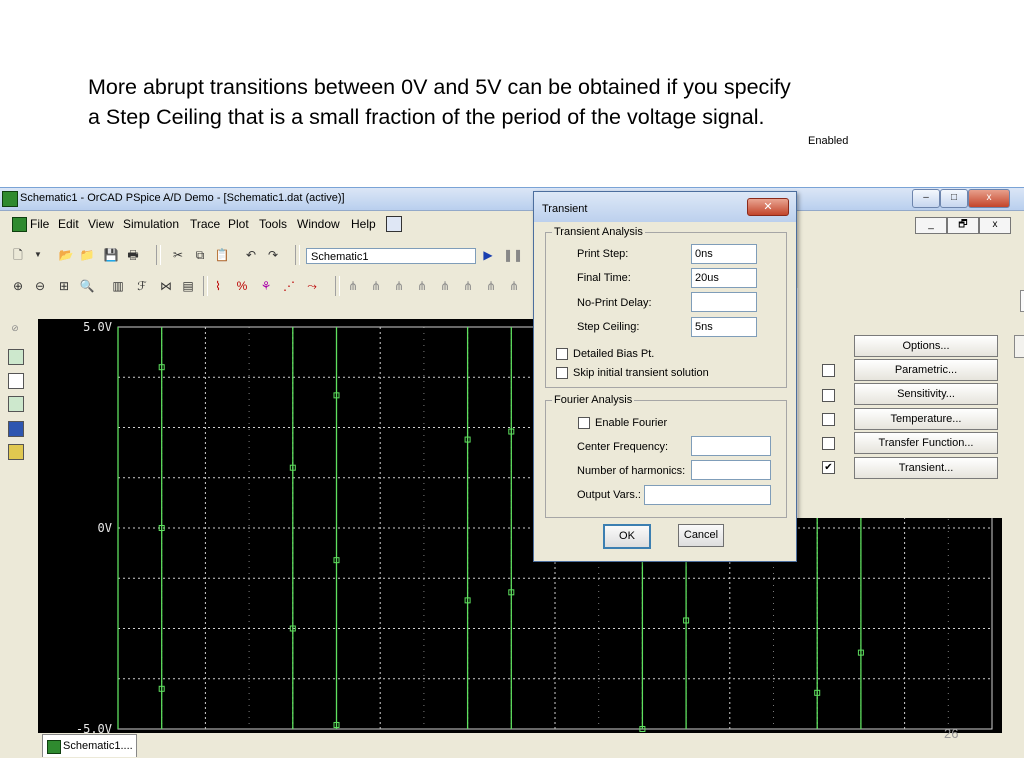 The height and width of the screenshot is (768, 1024). Describe the element at coordinates (514, 286) in the screenshot. I see `cursor-next-icon: ⋔` at that location.